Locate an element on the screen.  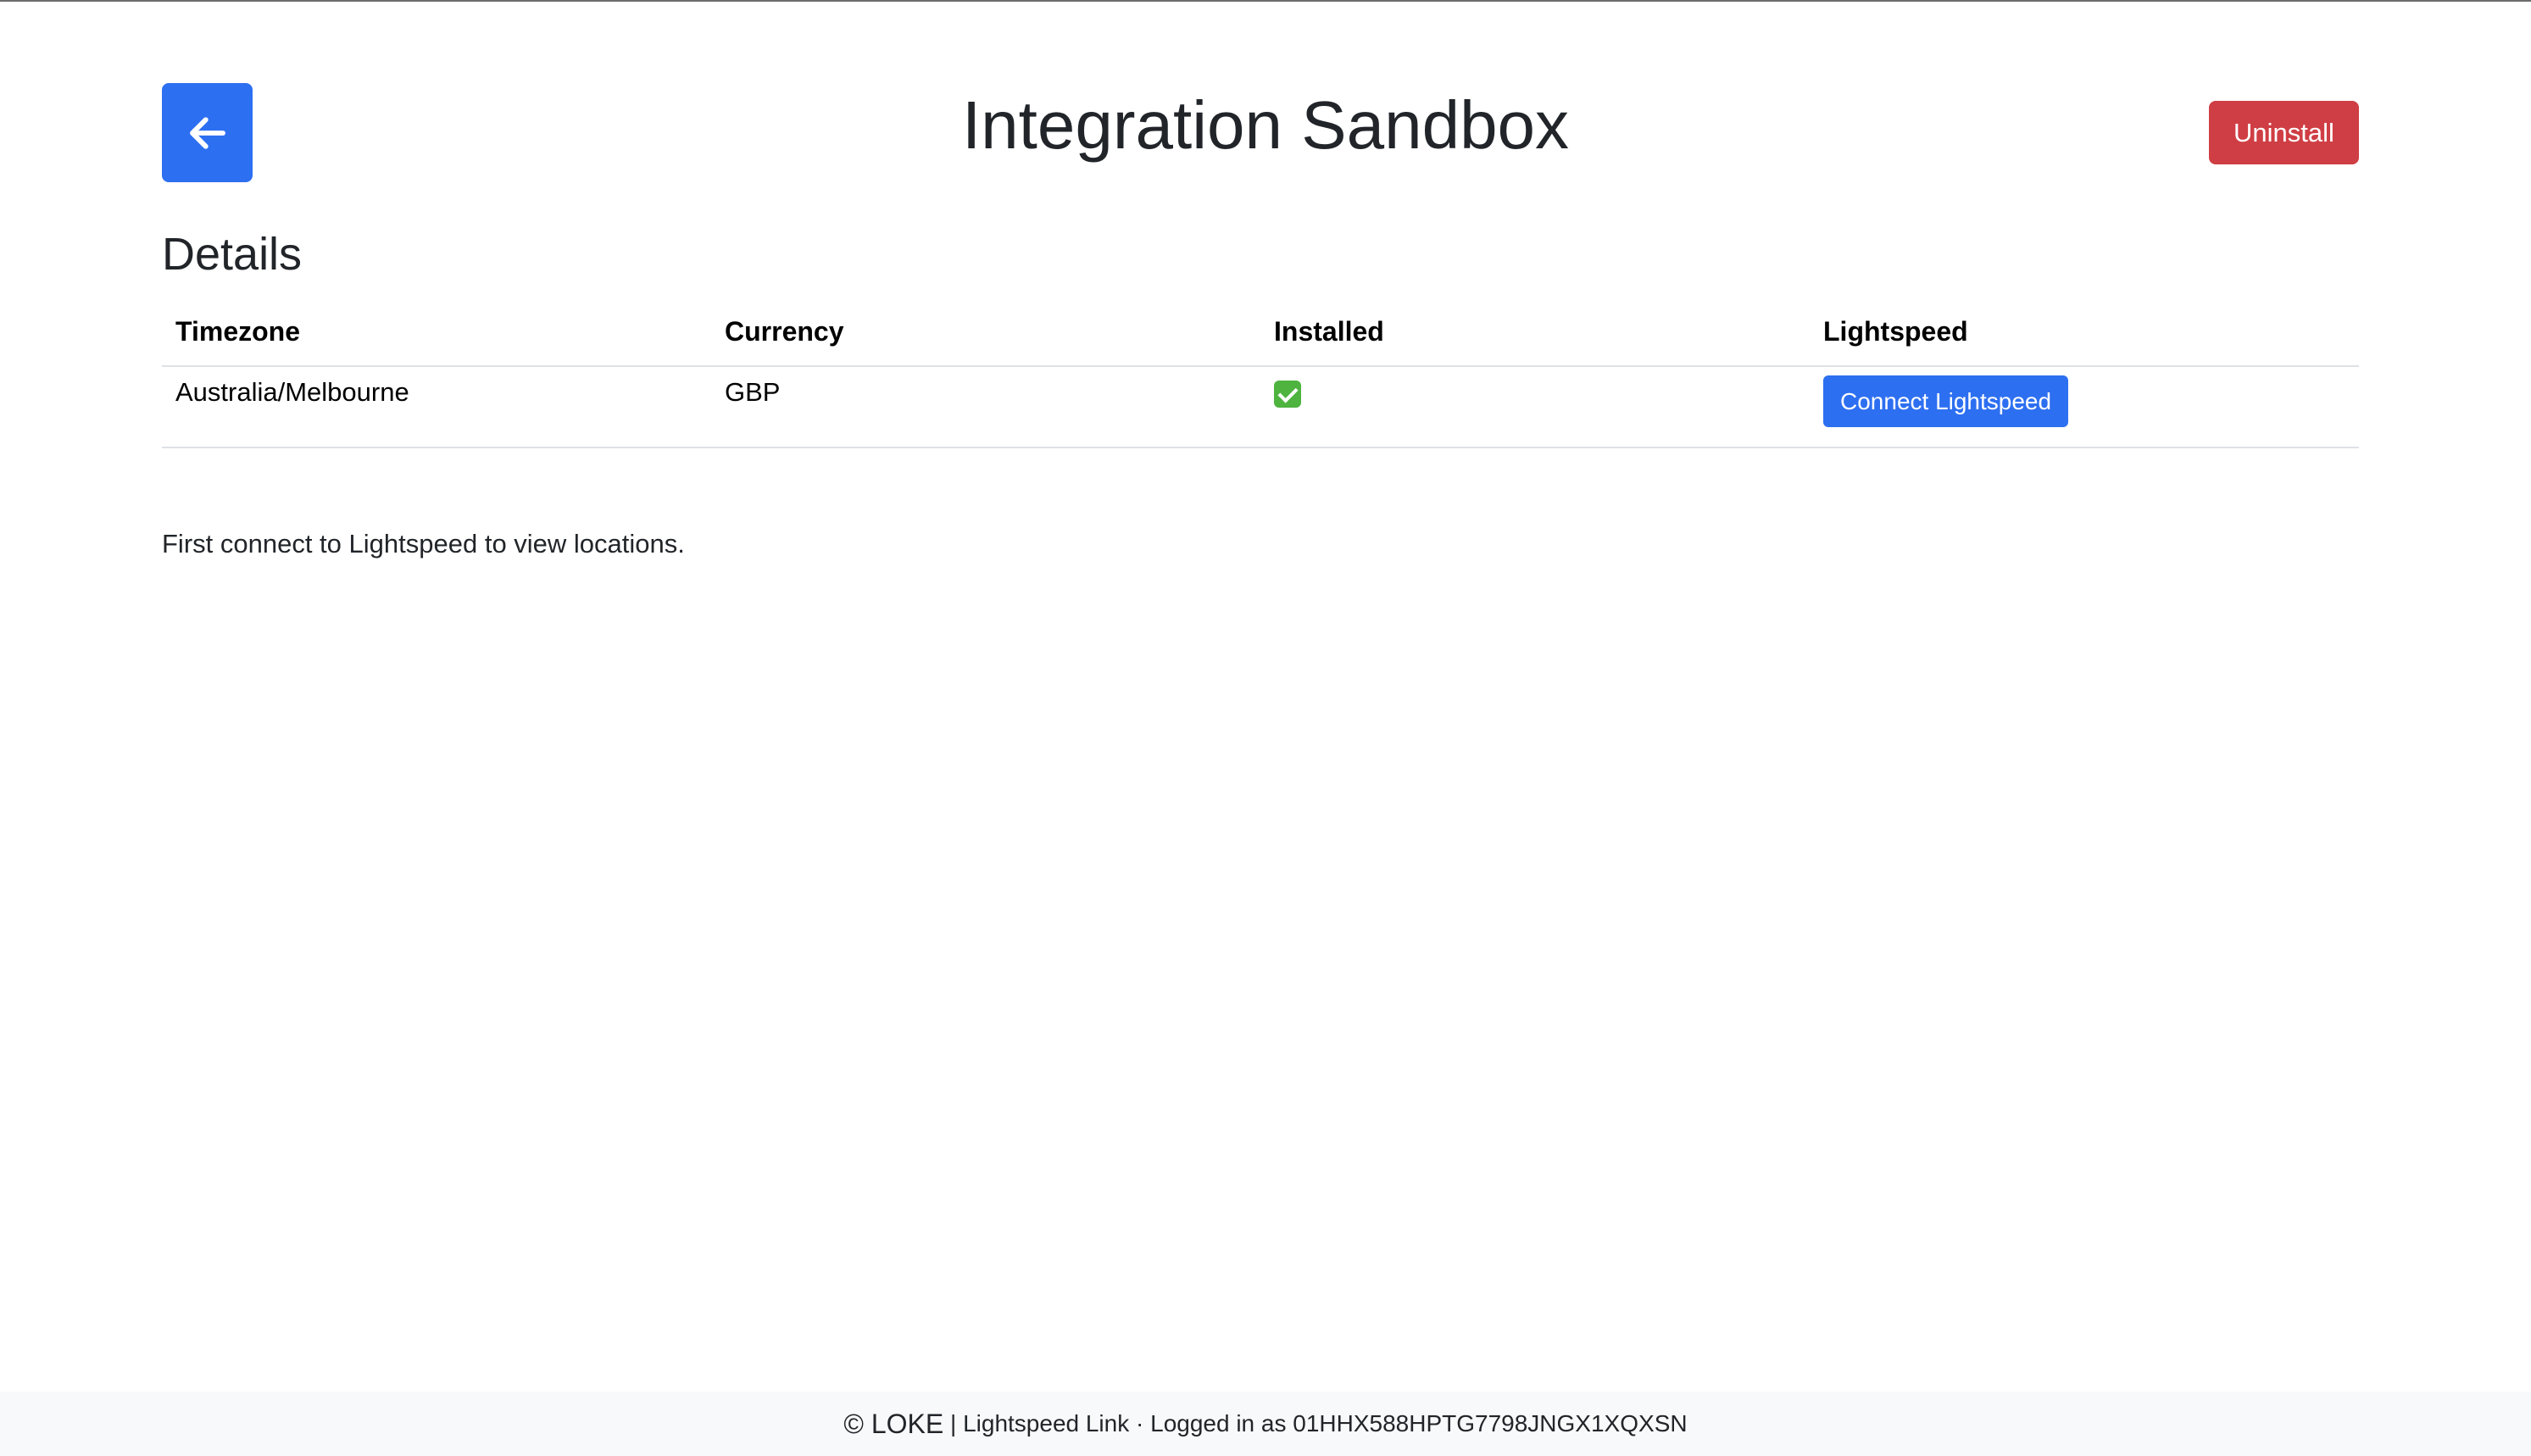
details-heading: Details is located at coordinates (232, 255).